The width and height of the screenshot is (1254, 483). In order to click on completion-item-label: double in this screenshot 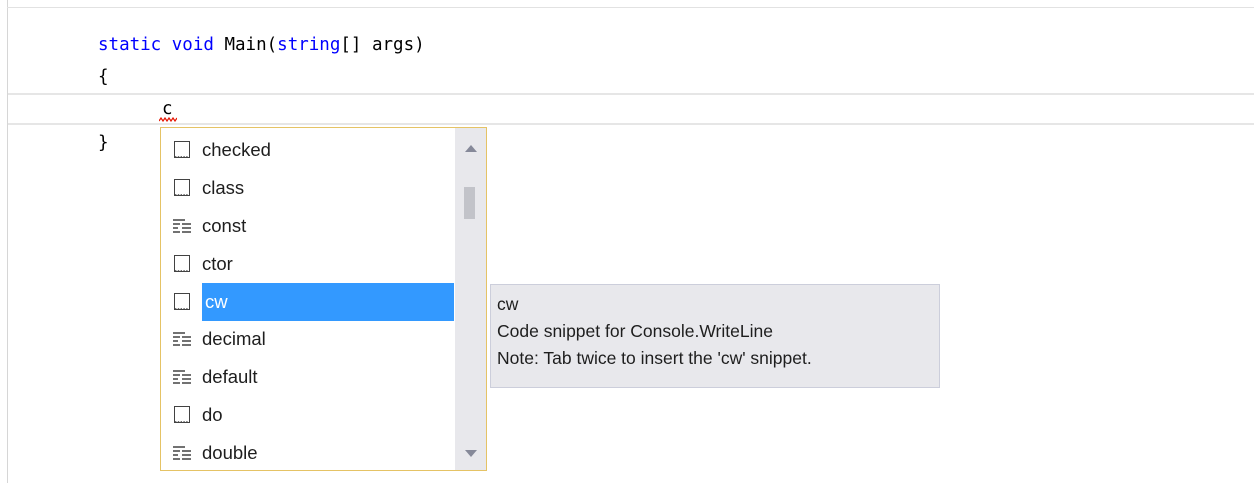, I will do `click(230, 453)`.